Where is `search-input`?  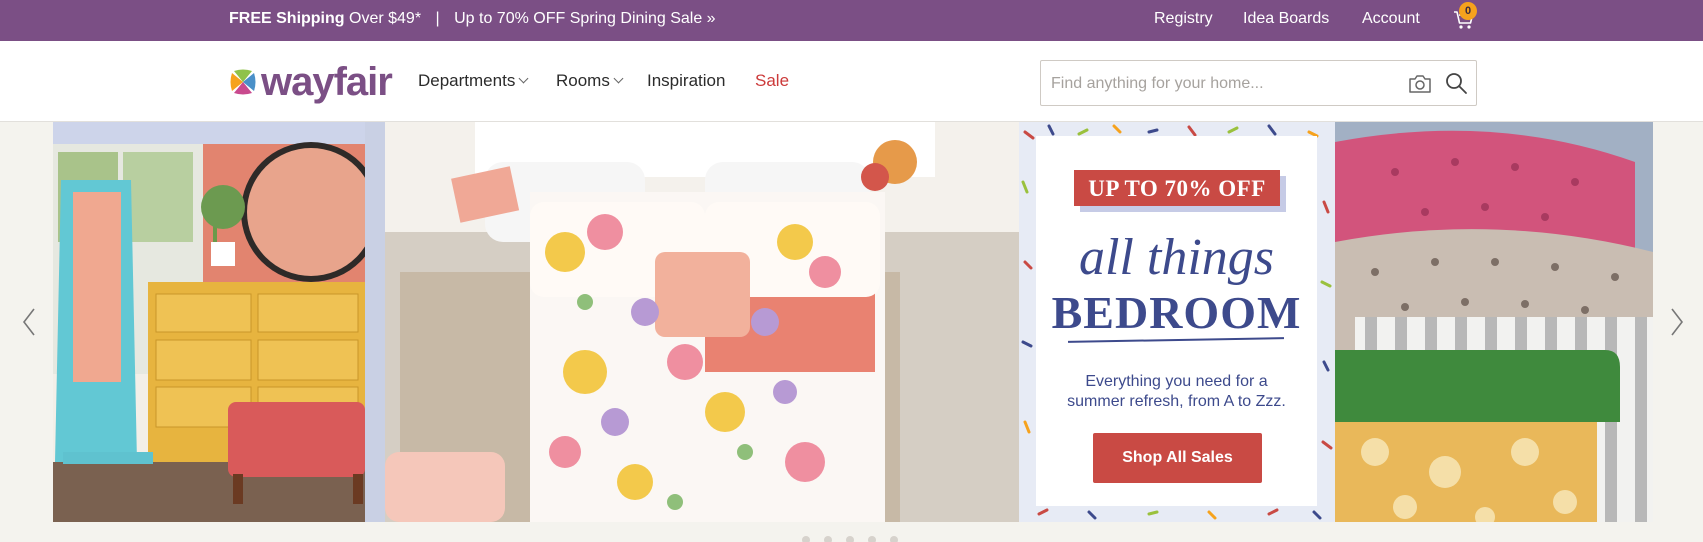
search-input is located at coordinates (1221, 84).